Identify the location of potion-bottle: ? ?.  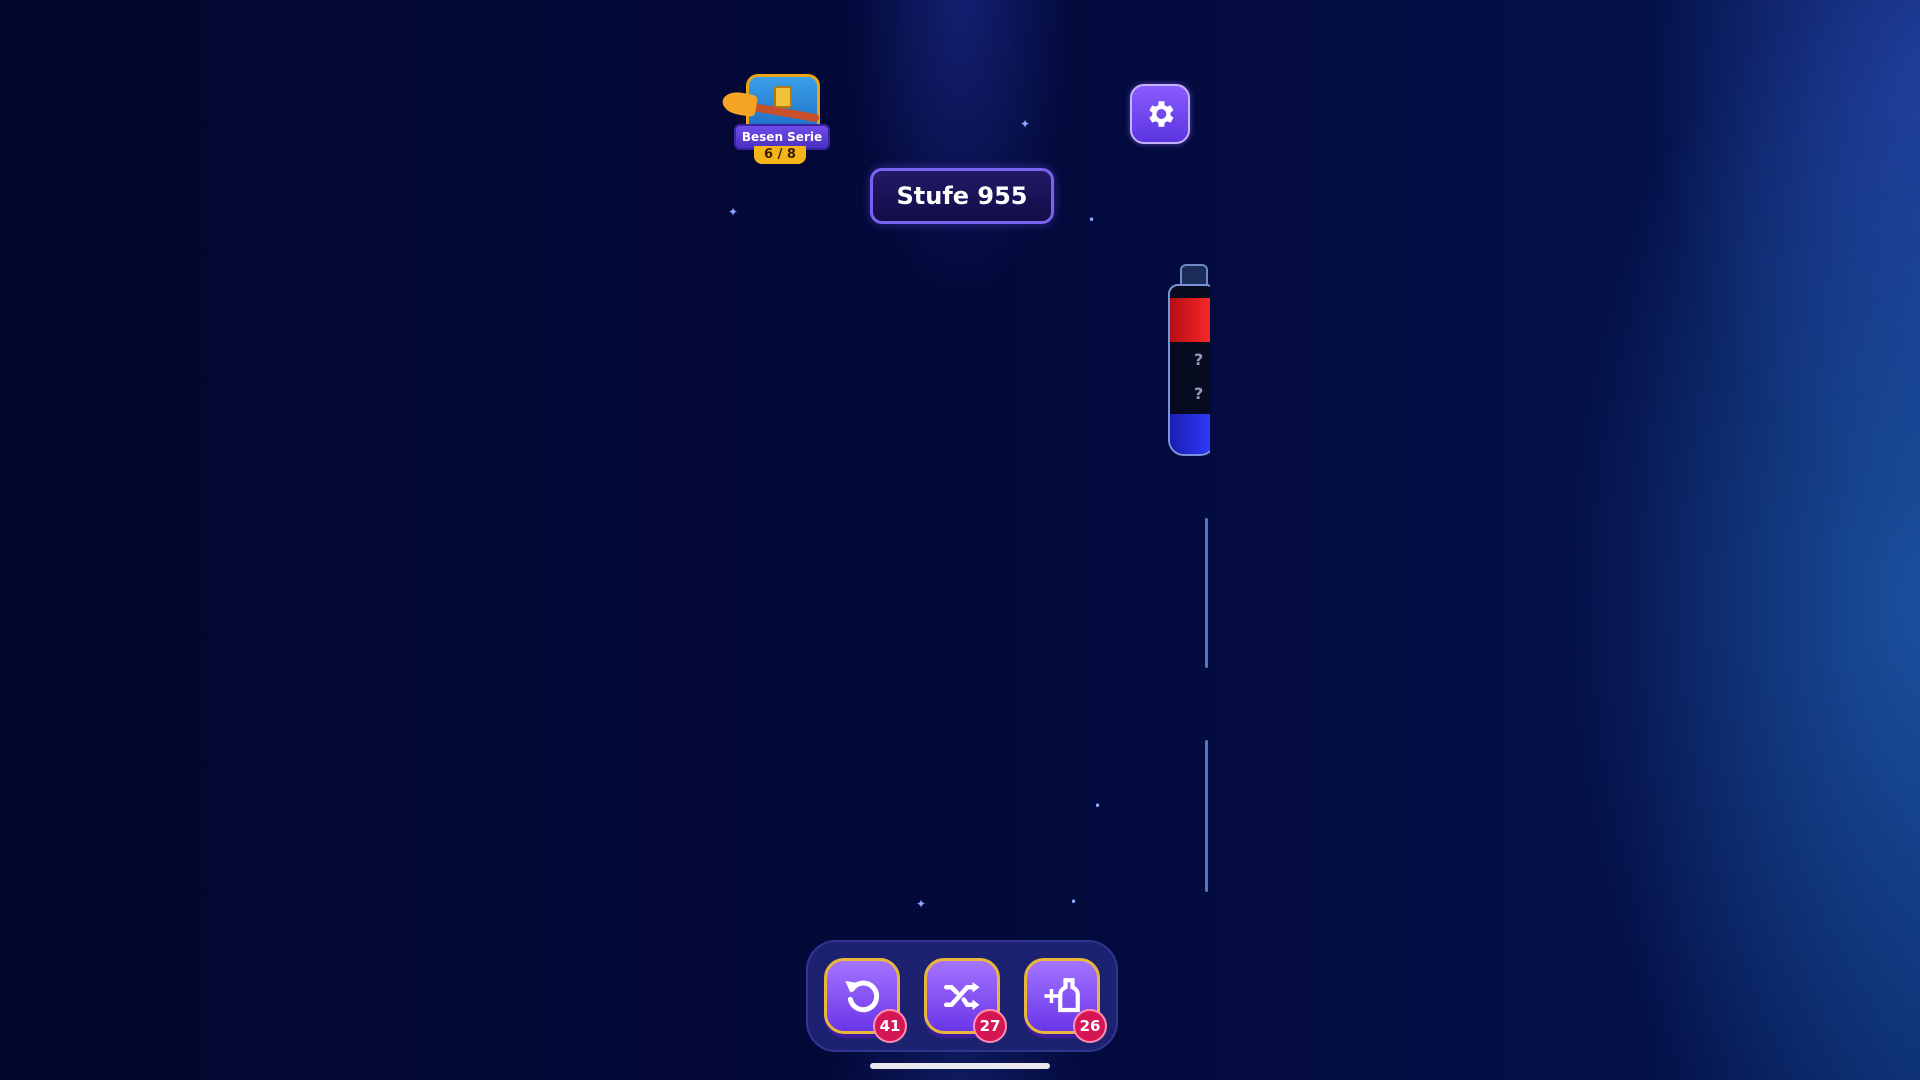
(1188, 360).